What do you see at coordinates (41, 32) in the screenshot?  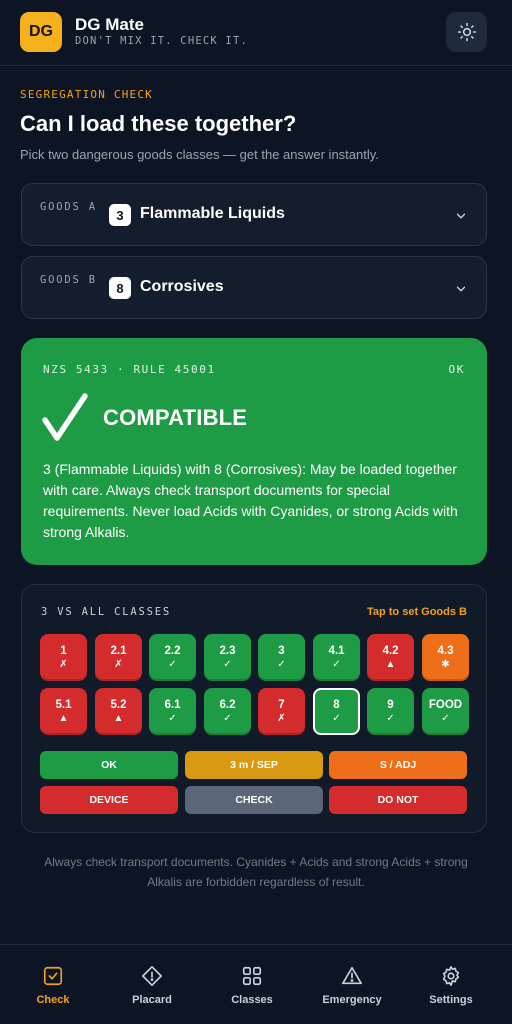 I see `app-logo: DG` at bounding box center [41, 32].